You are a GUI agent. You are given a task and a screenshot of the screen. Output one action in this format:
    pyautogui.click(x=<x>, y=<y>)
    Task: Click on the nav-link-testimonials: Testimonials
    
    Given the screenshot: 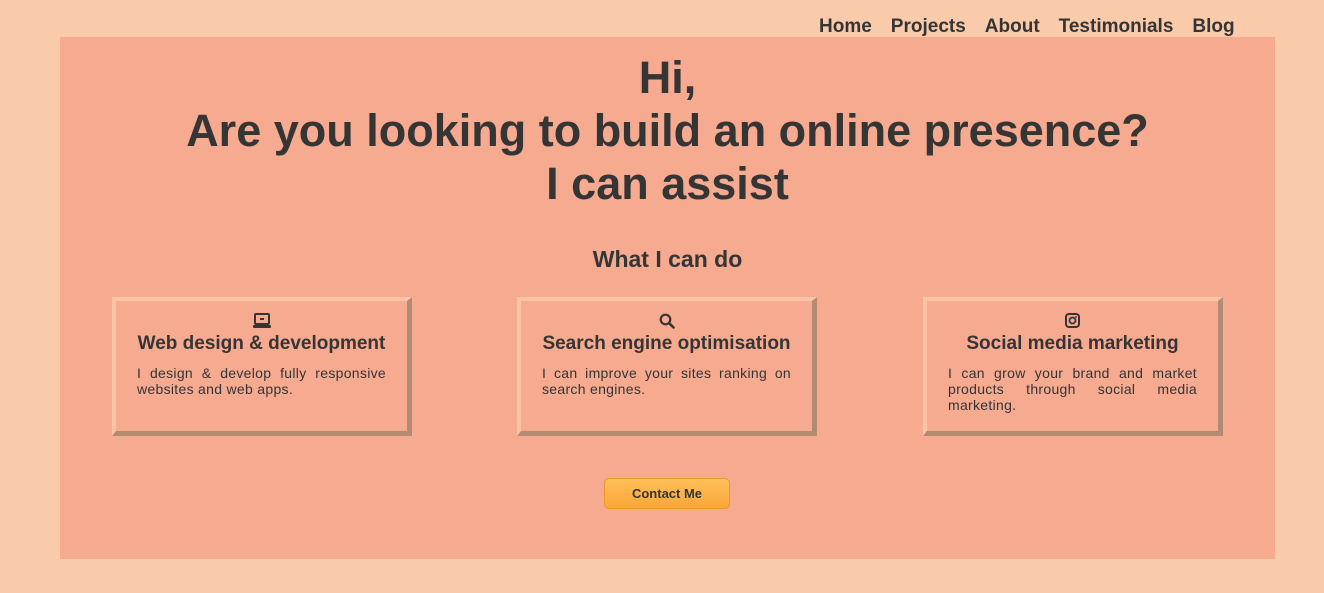 What is the action you would take?
    pyautogui.click(x=1116, y=27)
    